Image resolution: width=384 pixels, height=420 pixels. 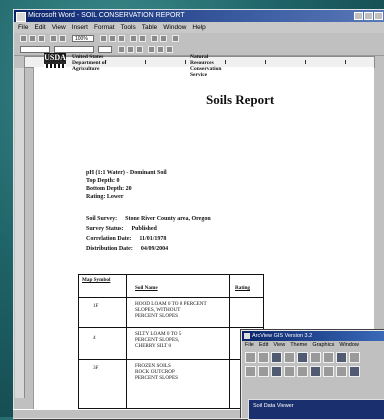 I want to click on field-value: 11/01/1978, so click(x=153, y=239).